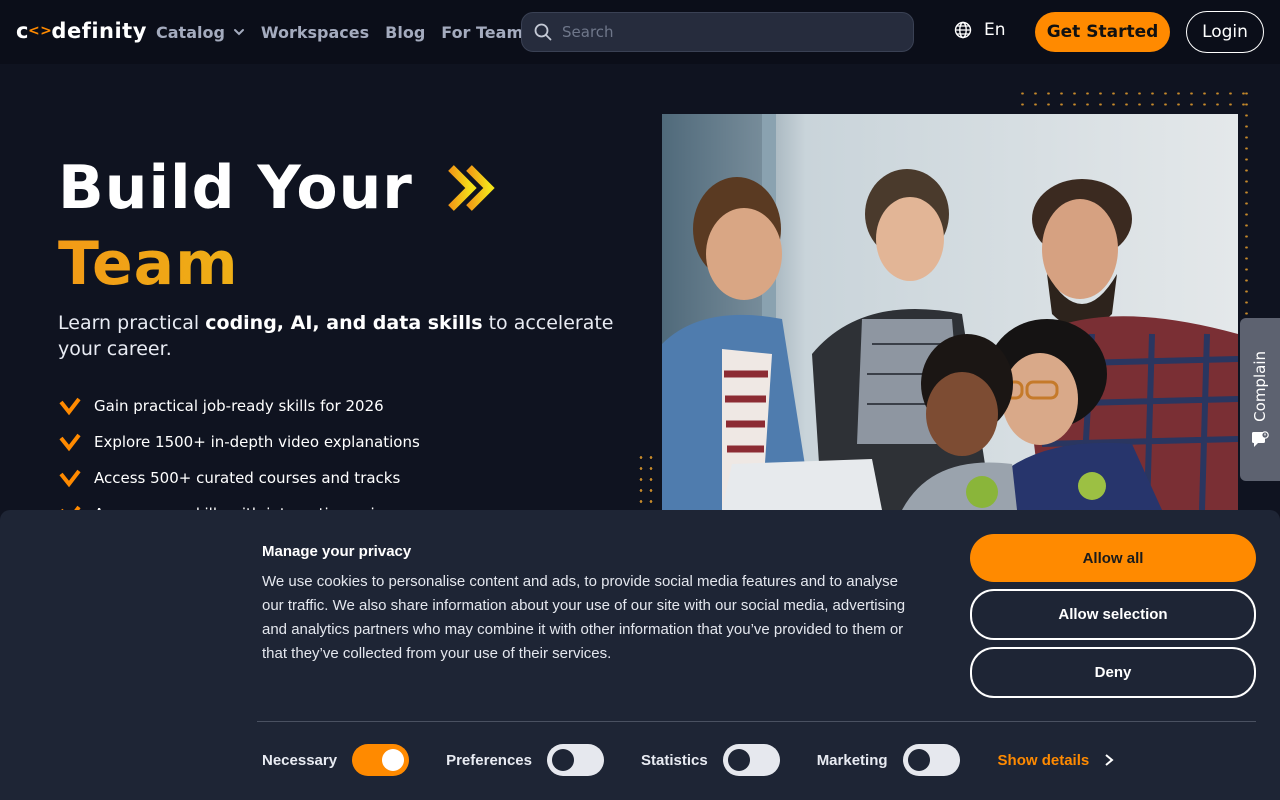 This screenshot has height=800, width=1280. Describe the element at coordinates (995, 30) in the screenshot. I see `language-label: En` at that location.